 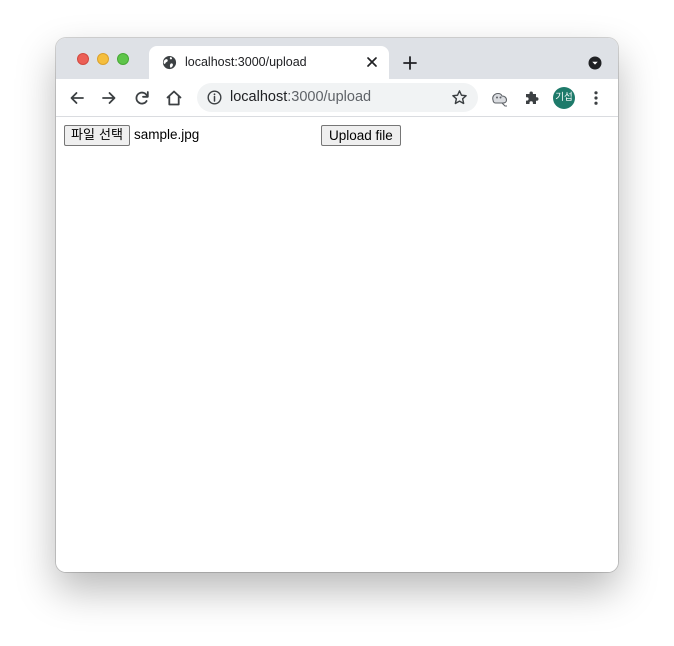 I want to click on selected-file-name: sample.jpg, so click(x=167, y=134).